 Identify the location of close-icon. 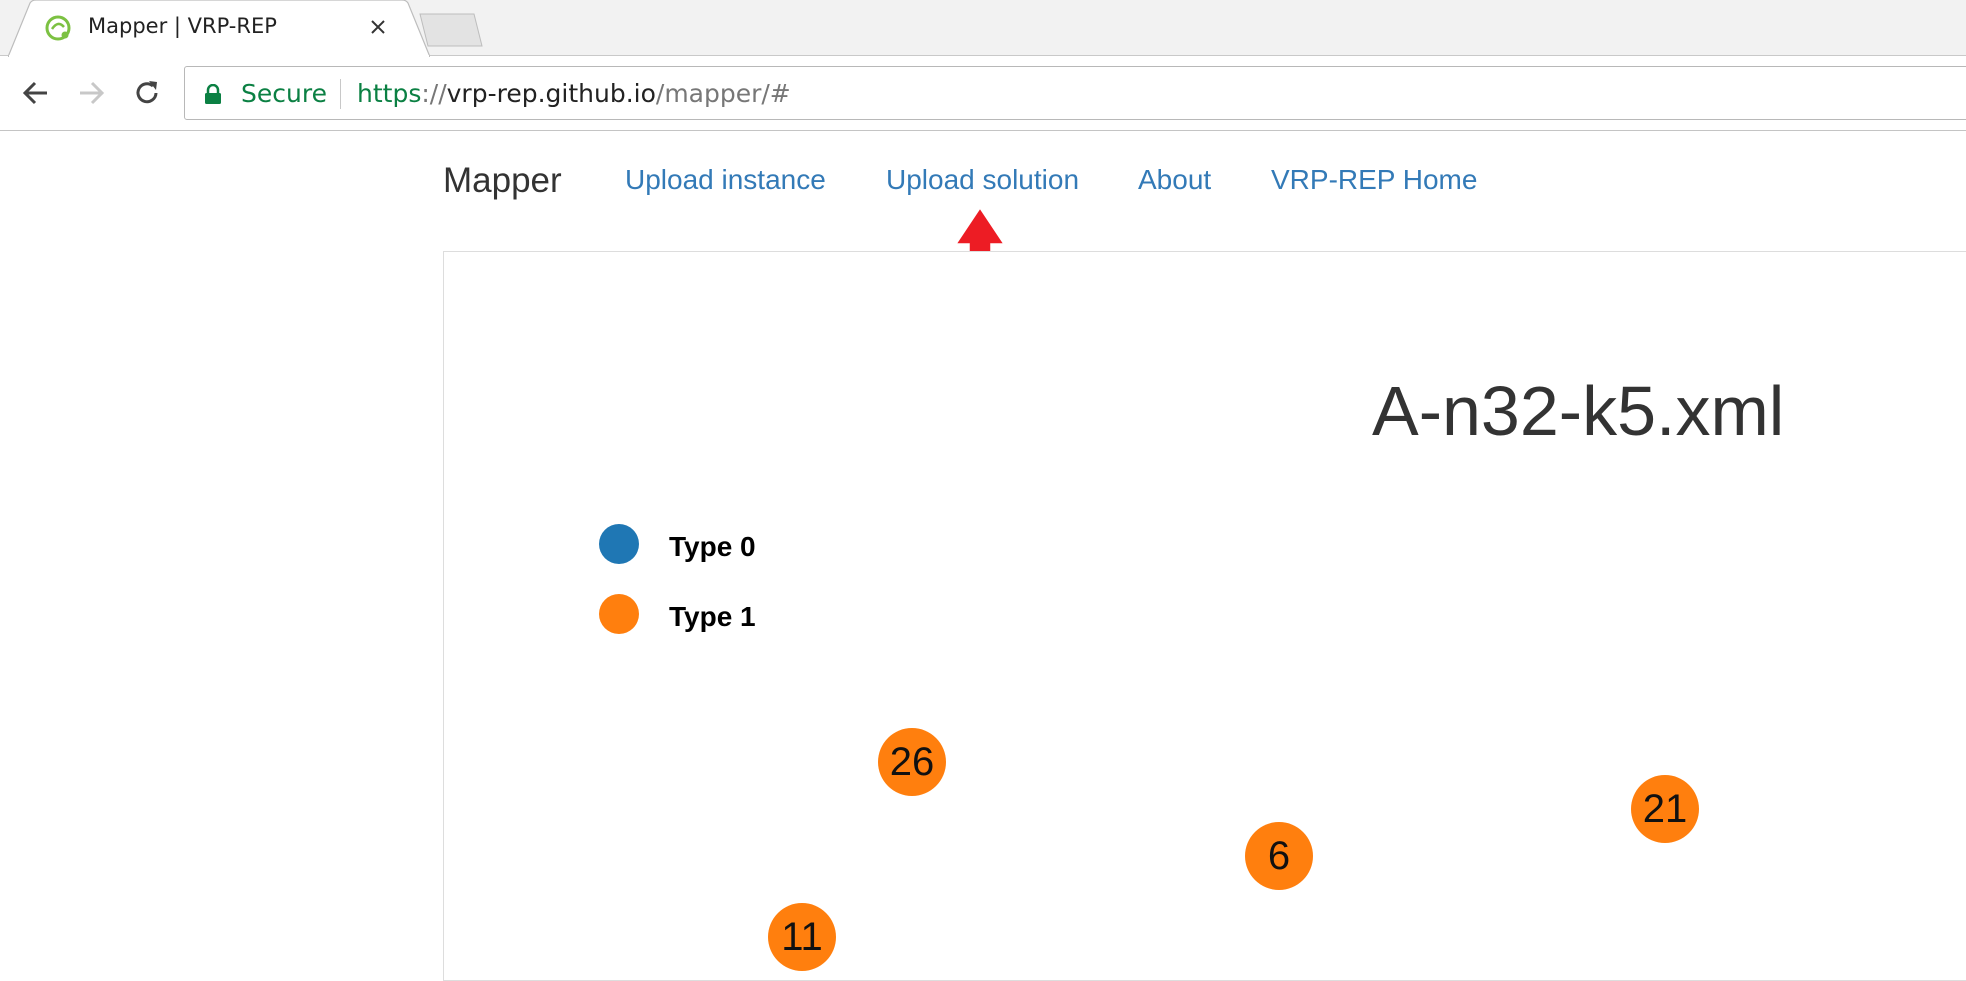
(378, 27).